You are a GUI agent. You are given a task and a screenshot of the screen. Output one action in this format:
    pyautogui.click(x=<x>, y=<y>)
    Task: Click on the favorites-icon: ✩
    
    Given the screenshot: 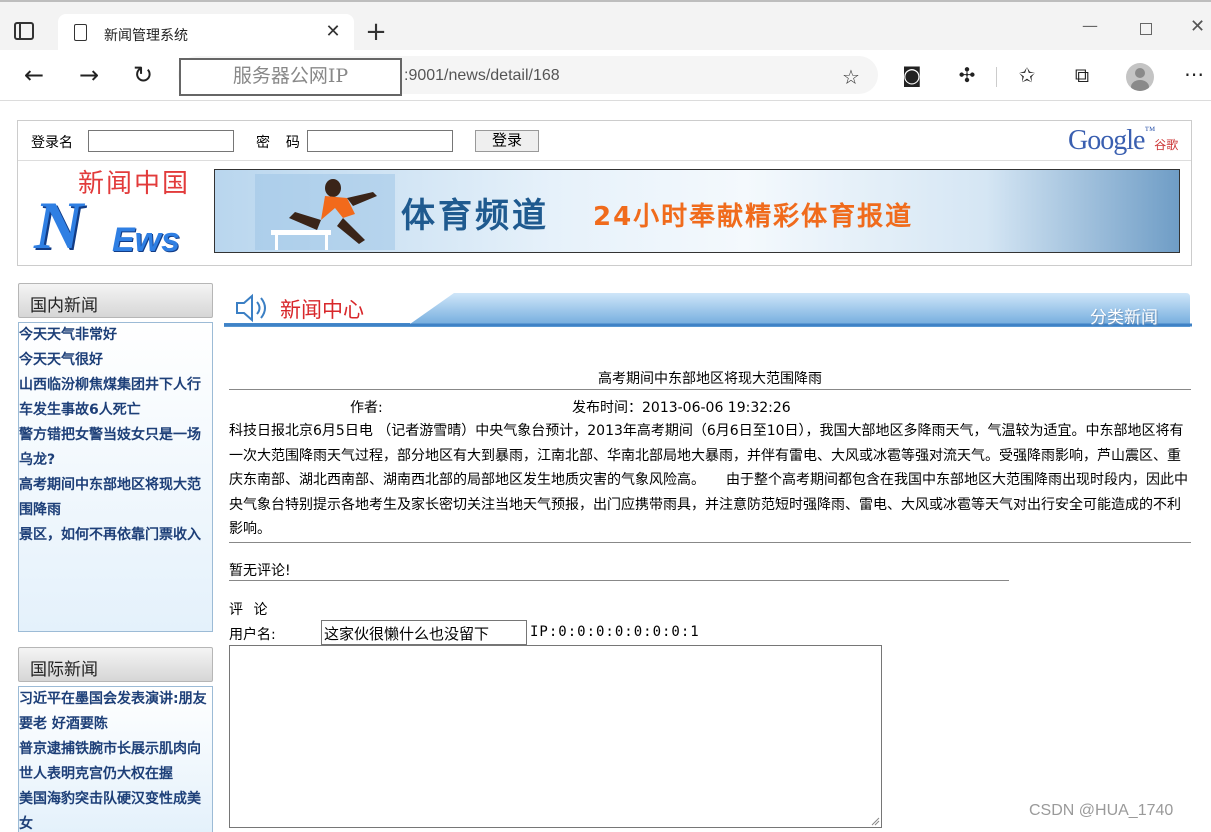 What is the action you would take?
    pyautogui.click(x=1027, y=75)
    